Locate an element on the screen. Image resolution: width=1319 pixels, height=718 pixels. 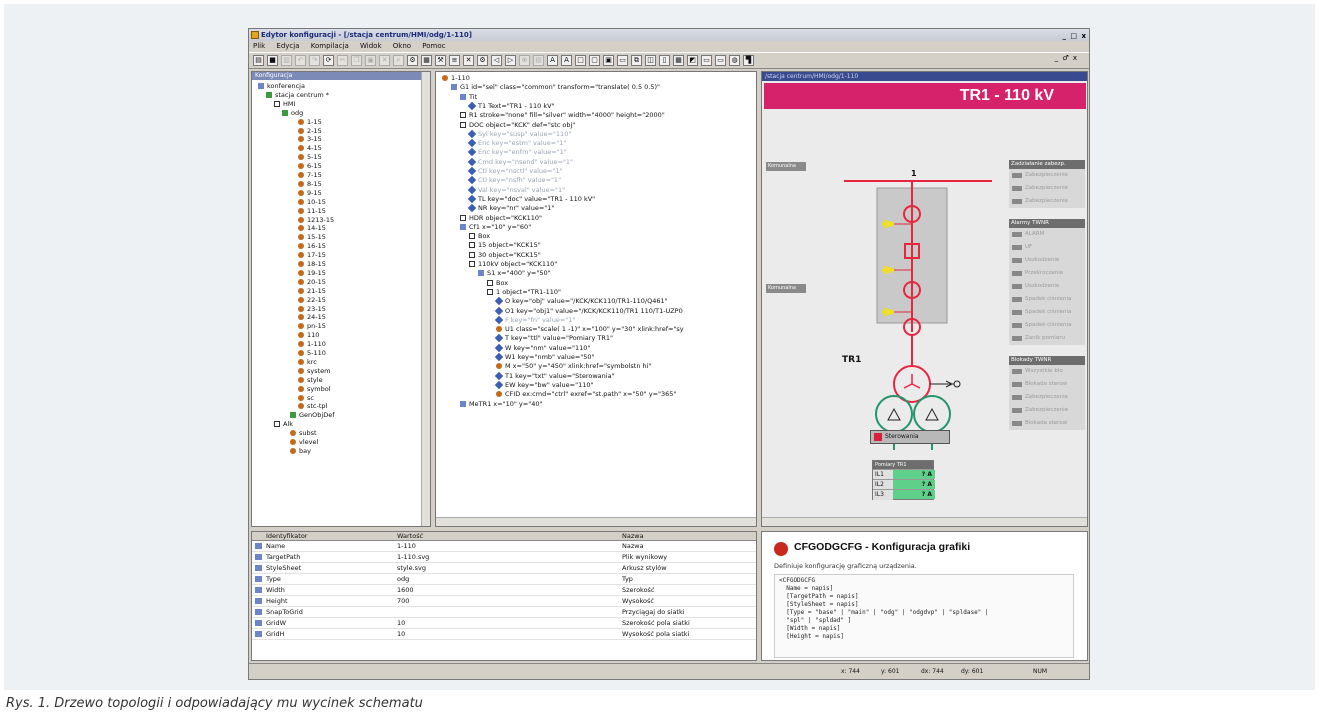
alarm-item: Uszkodzenie is located at coordinates (1047, 260).